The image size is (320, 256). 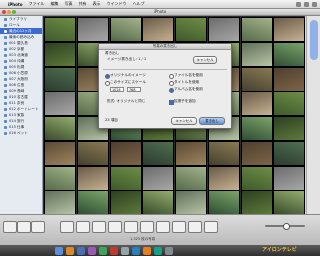 What do you see at coordinates (83, 227) in the screenshot?
I see `edit-button` at bounding box center [83, 227].